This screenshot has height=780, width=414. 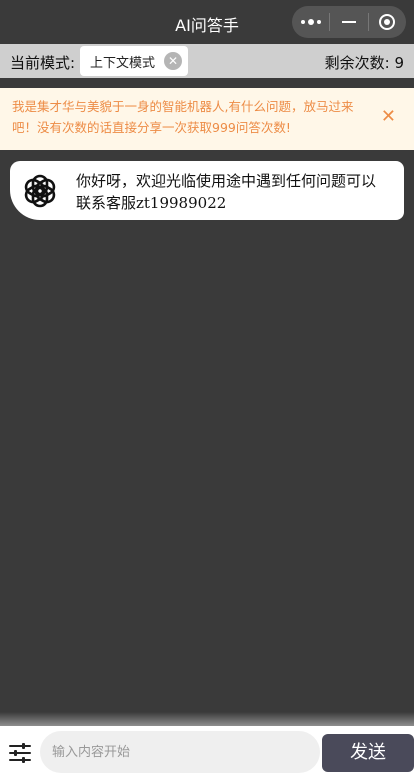 What do you see at coordinates (173, 61) in the screenshot?
I see `clear-mode-icon: ✕` at bounding box center [173, 61].